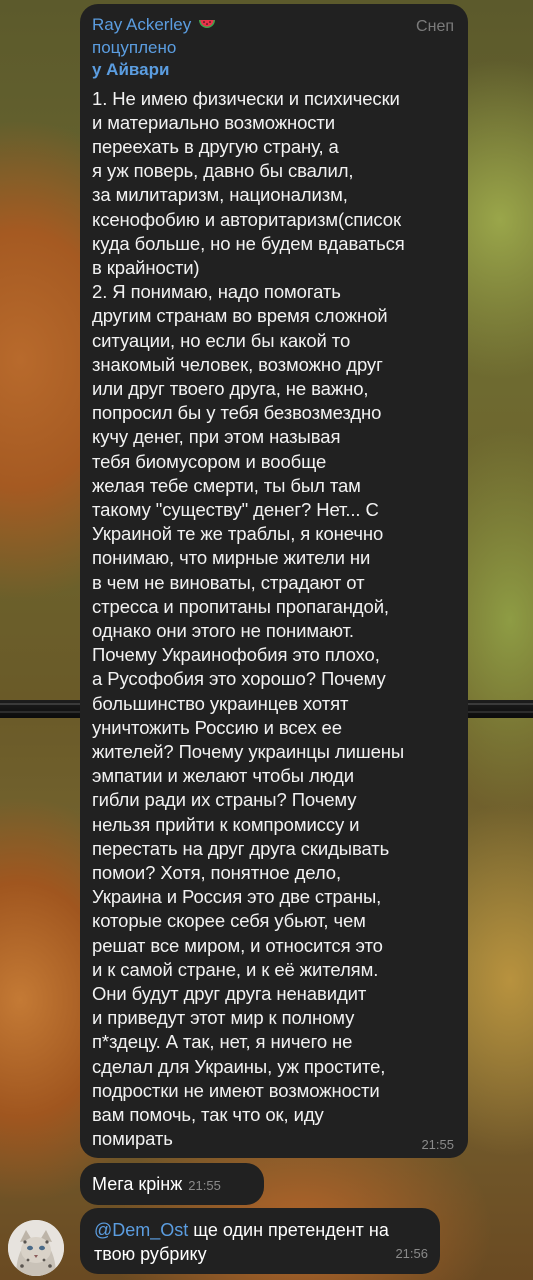  I want to click on forwarded-label: поцуплено, so click(134, 47).